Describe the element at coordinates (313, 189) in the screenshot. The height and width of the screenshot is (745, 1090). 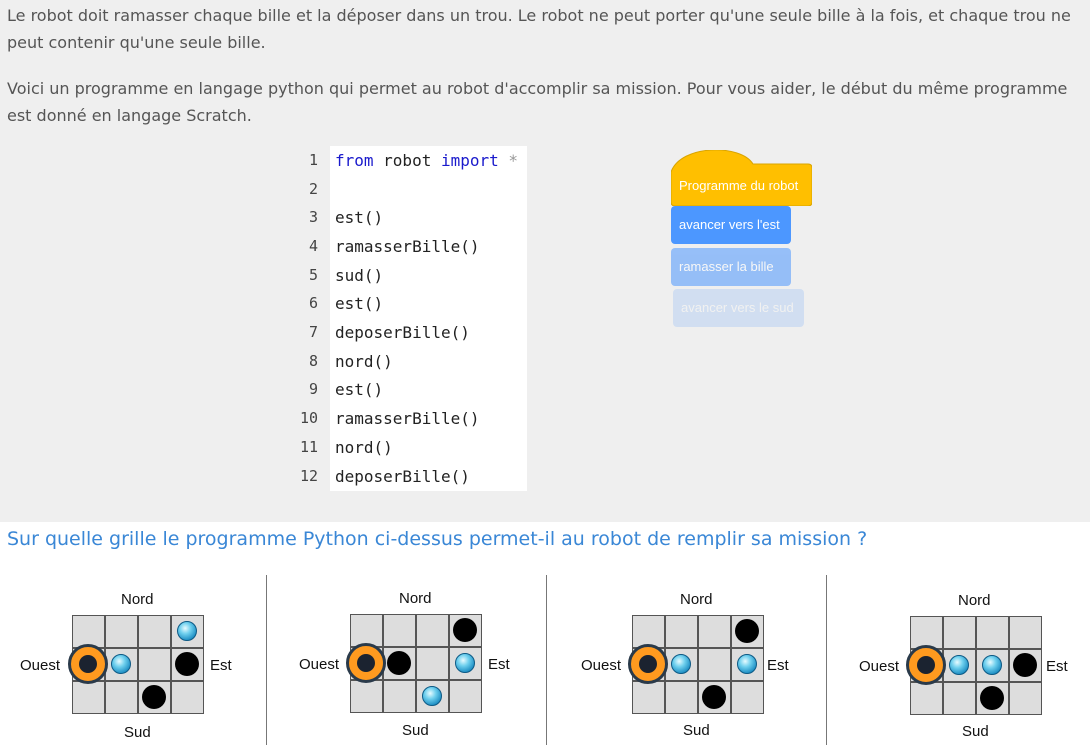
I see `line-number: 2` at that location.